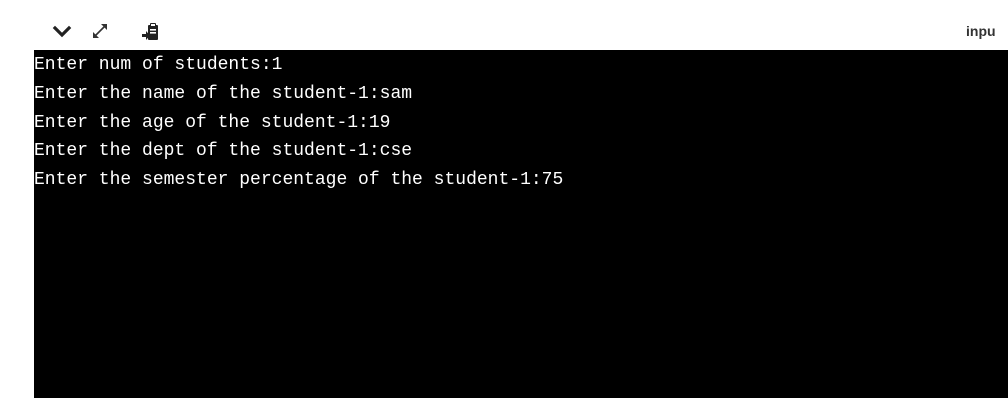  I want to click on input-tab-label: inpu, so click(981, 31).